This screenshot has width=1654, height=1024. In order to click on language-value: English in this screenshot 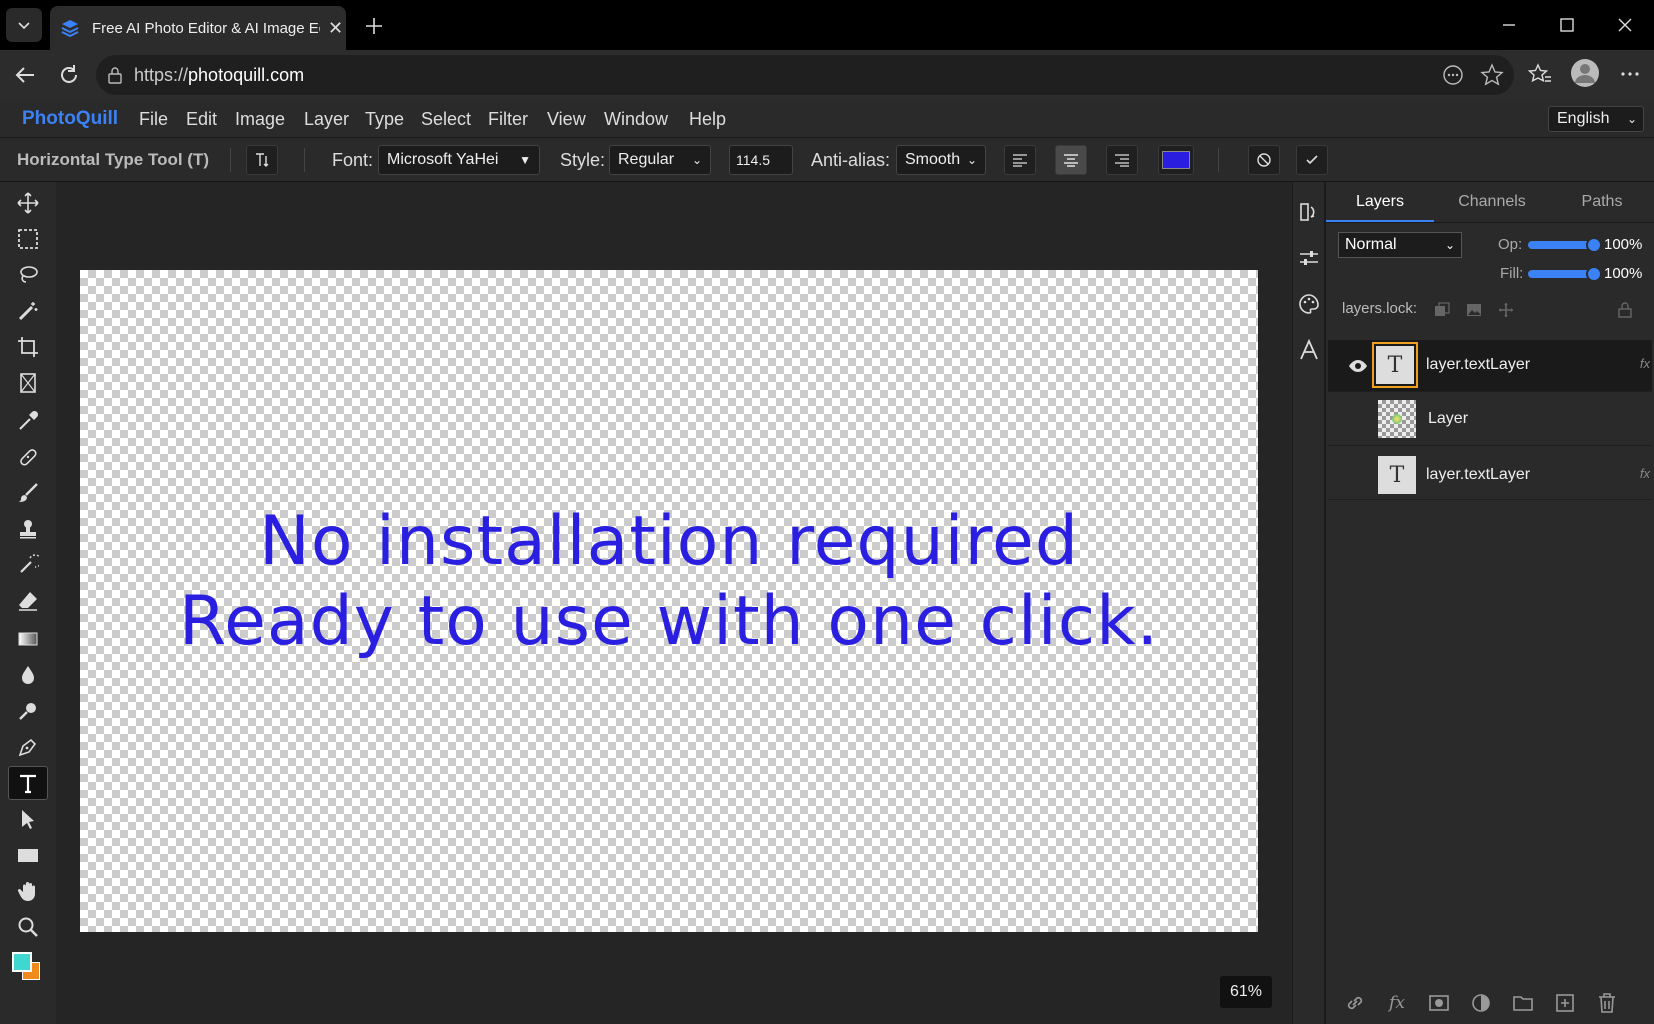, I will do `click(1583, 118)`.